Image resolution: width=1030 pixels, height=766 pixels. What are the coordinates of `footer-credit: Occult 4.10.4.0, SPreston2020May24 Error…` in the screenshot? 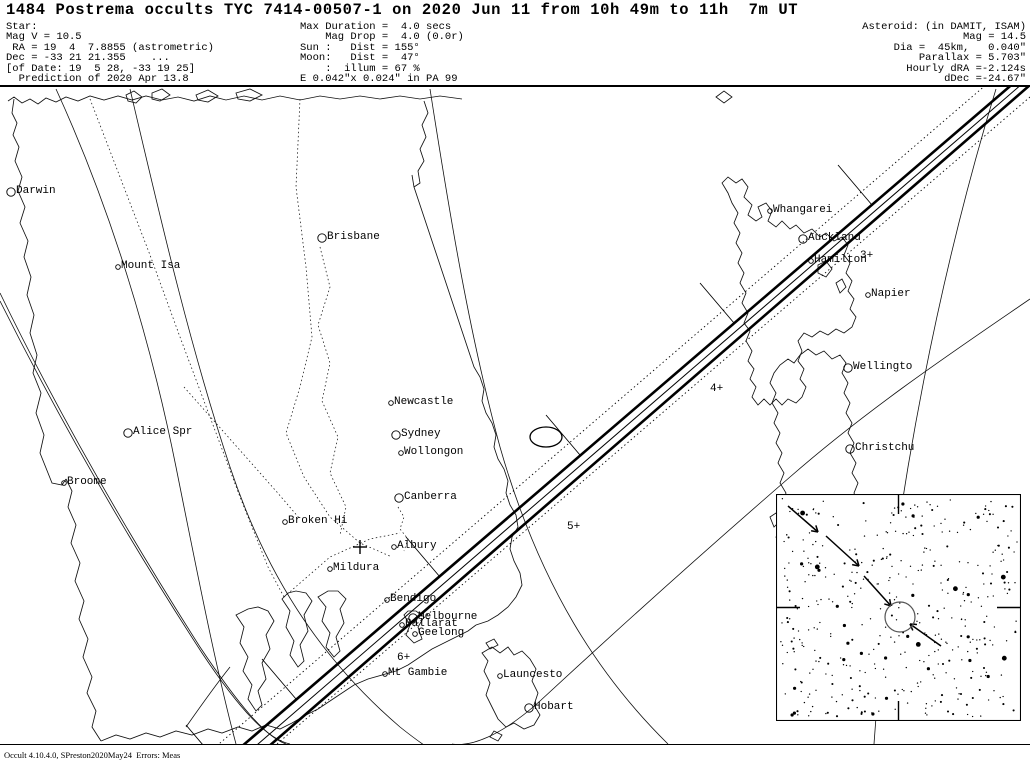 It's located at (92, 755).